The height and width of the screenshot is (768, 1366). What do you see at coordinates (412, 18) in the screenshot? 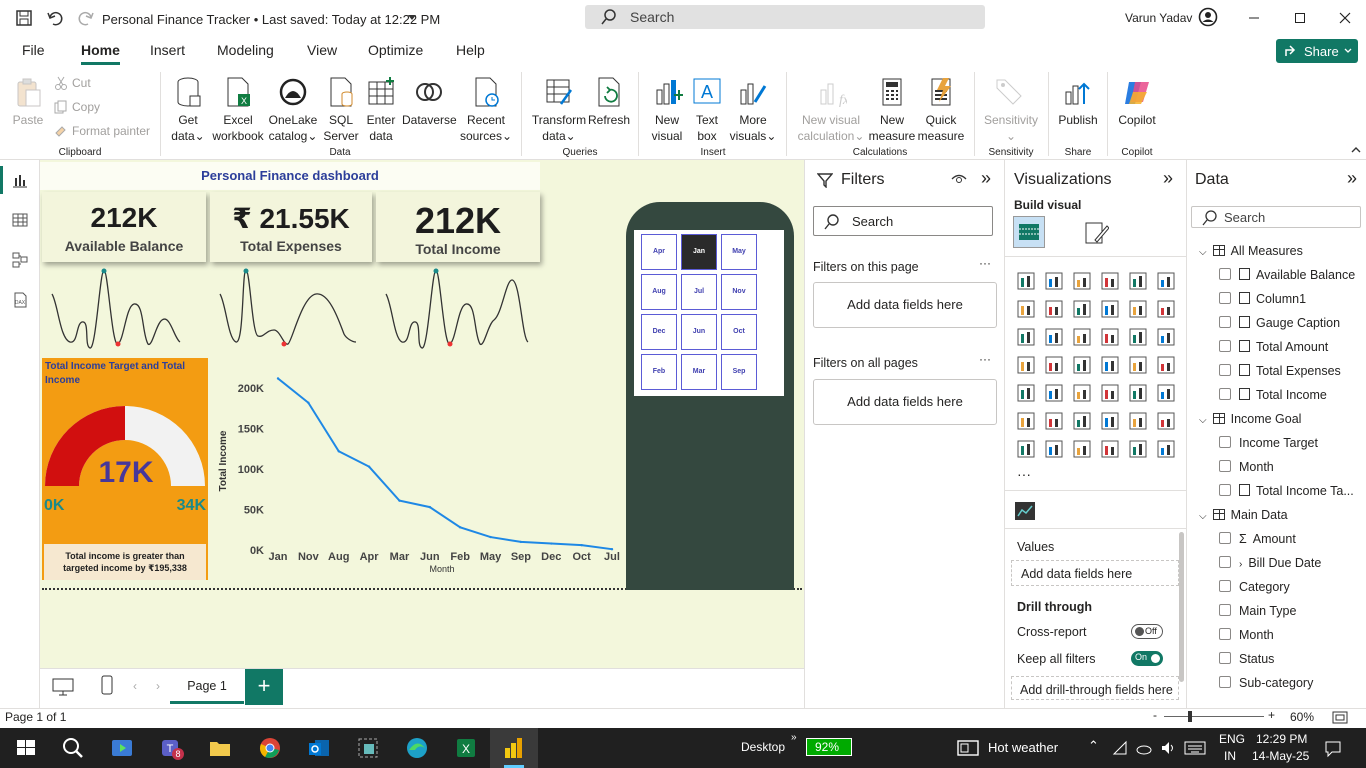
I see `chevron-down-icon` at bounding box center [412, 18].